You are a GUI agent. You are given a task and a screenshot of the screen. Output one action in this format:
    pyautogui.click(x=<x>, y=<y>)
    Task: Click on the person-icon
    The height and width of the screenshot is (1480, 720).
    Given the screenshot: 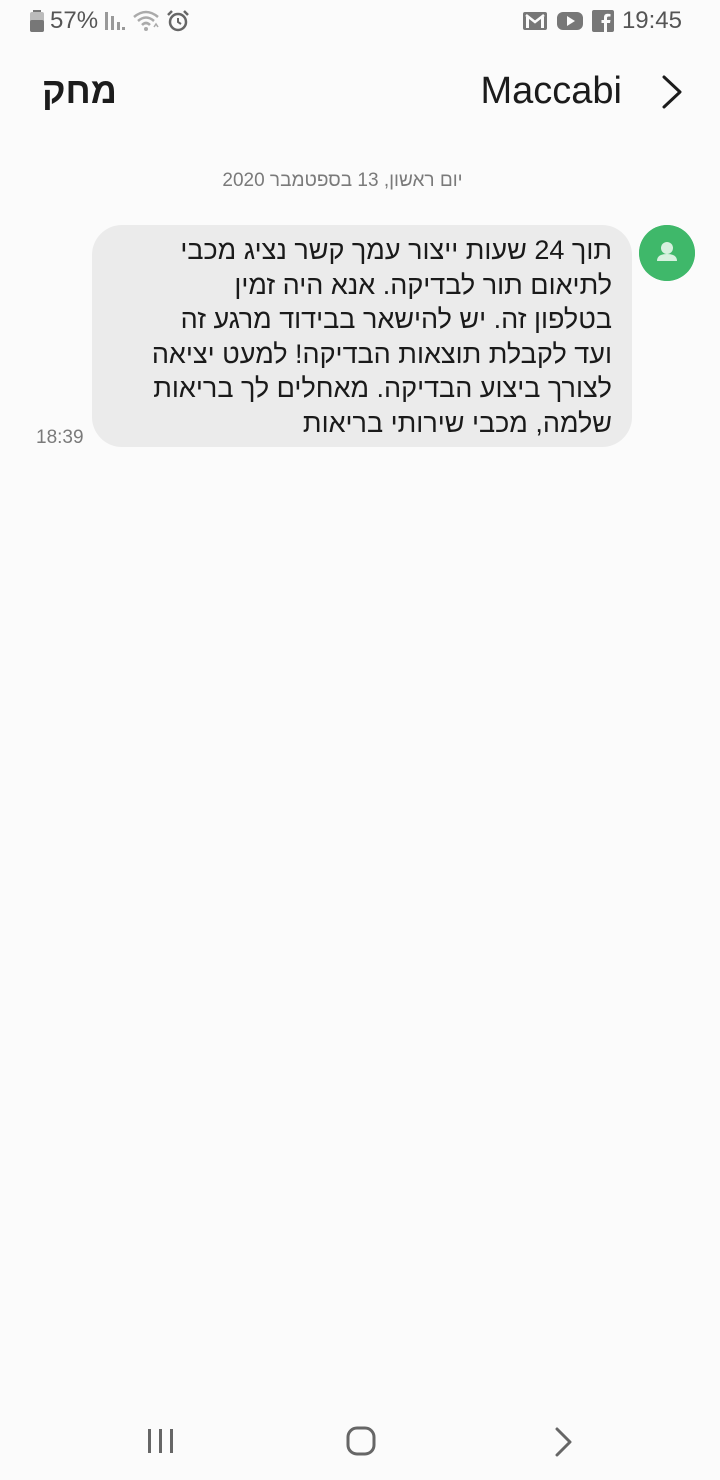 What is the action you would take?
    pyautogui.click(x=667, y=253)
    